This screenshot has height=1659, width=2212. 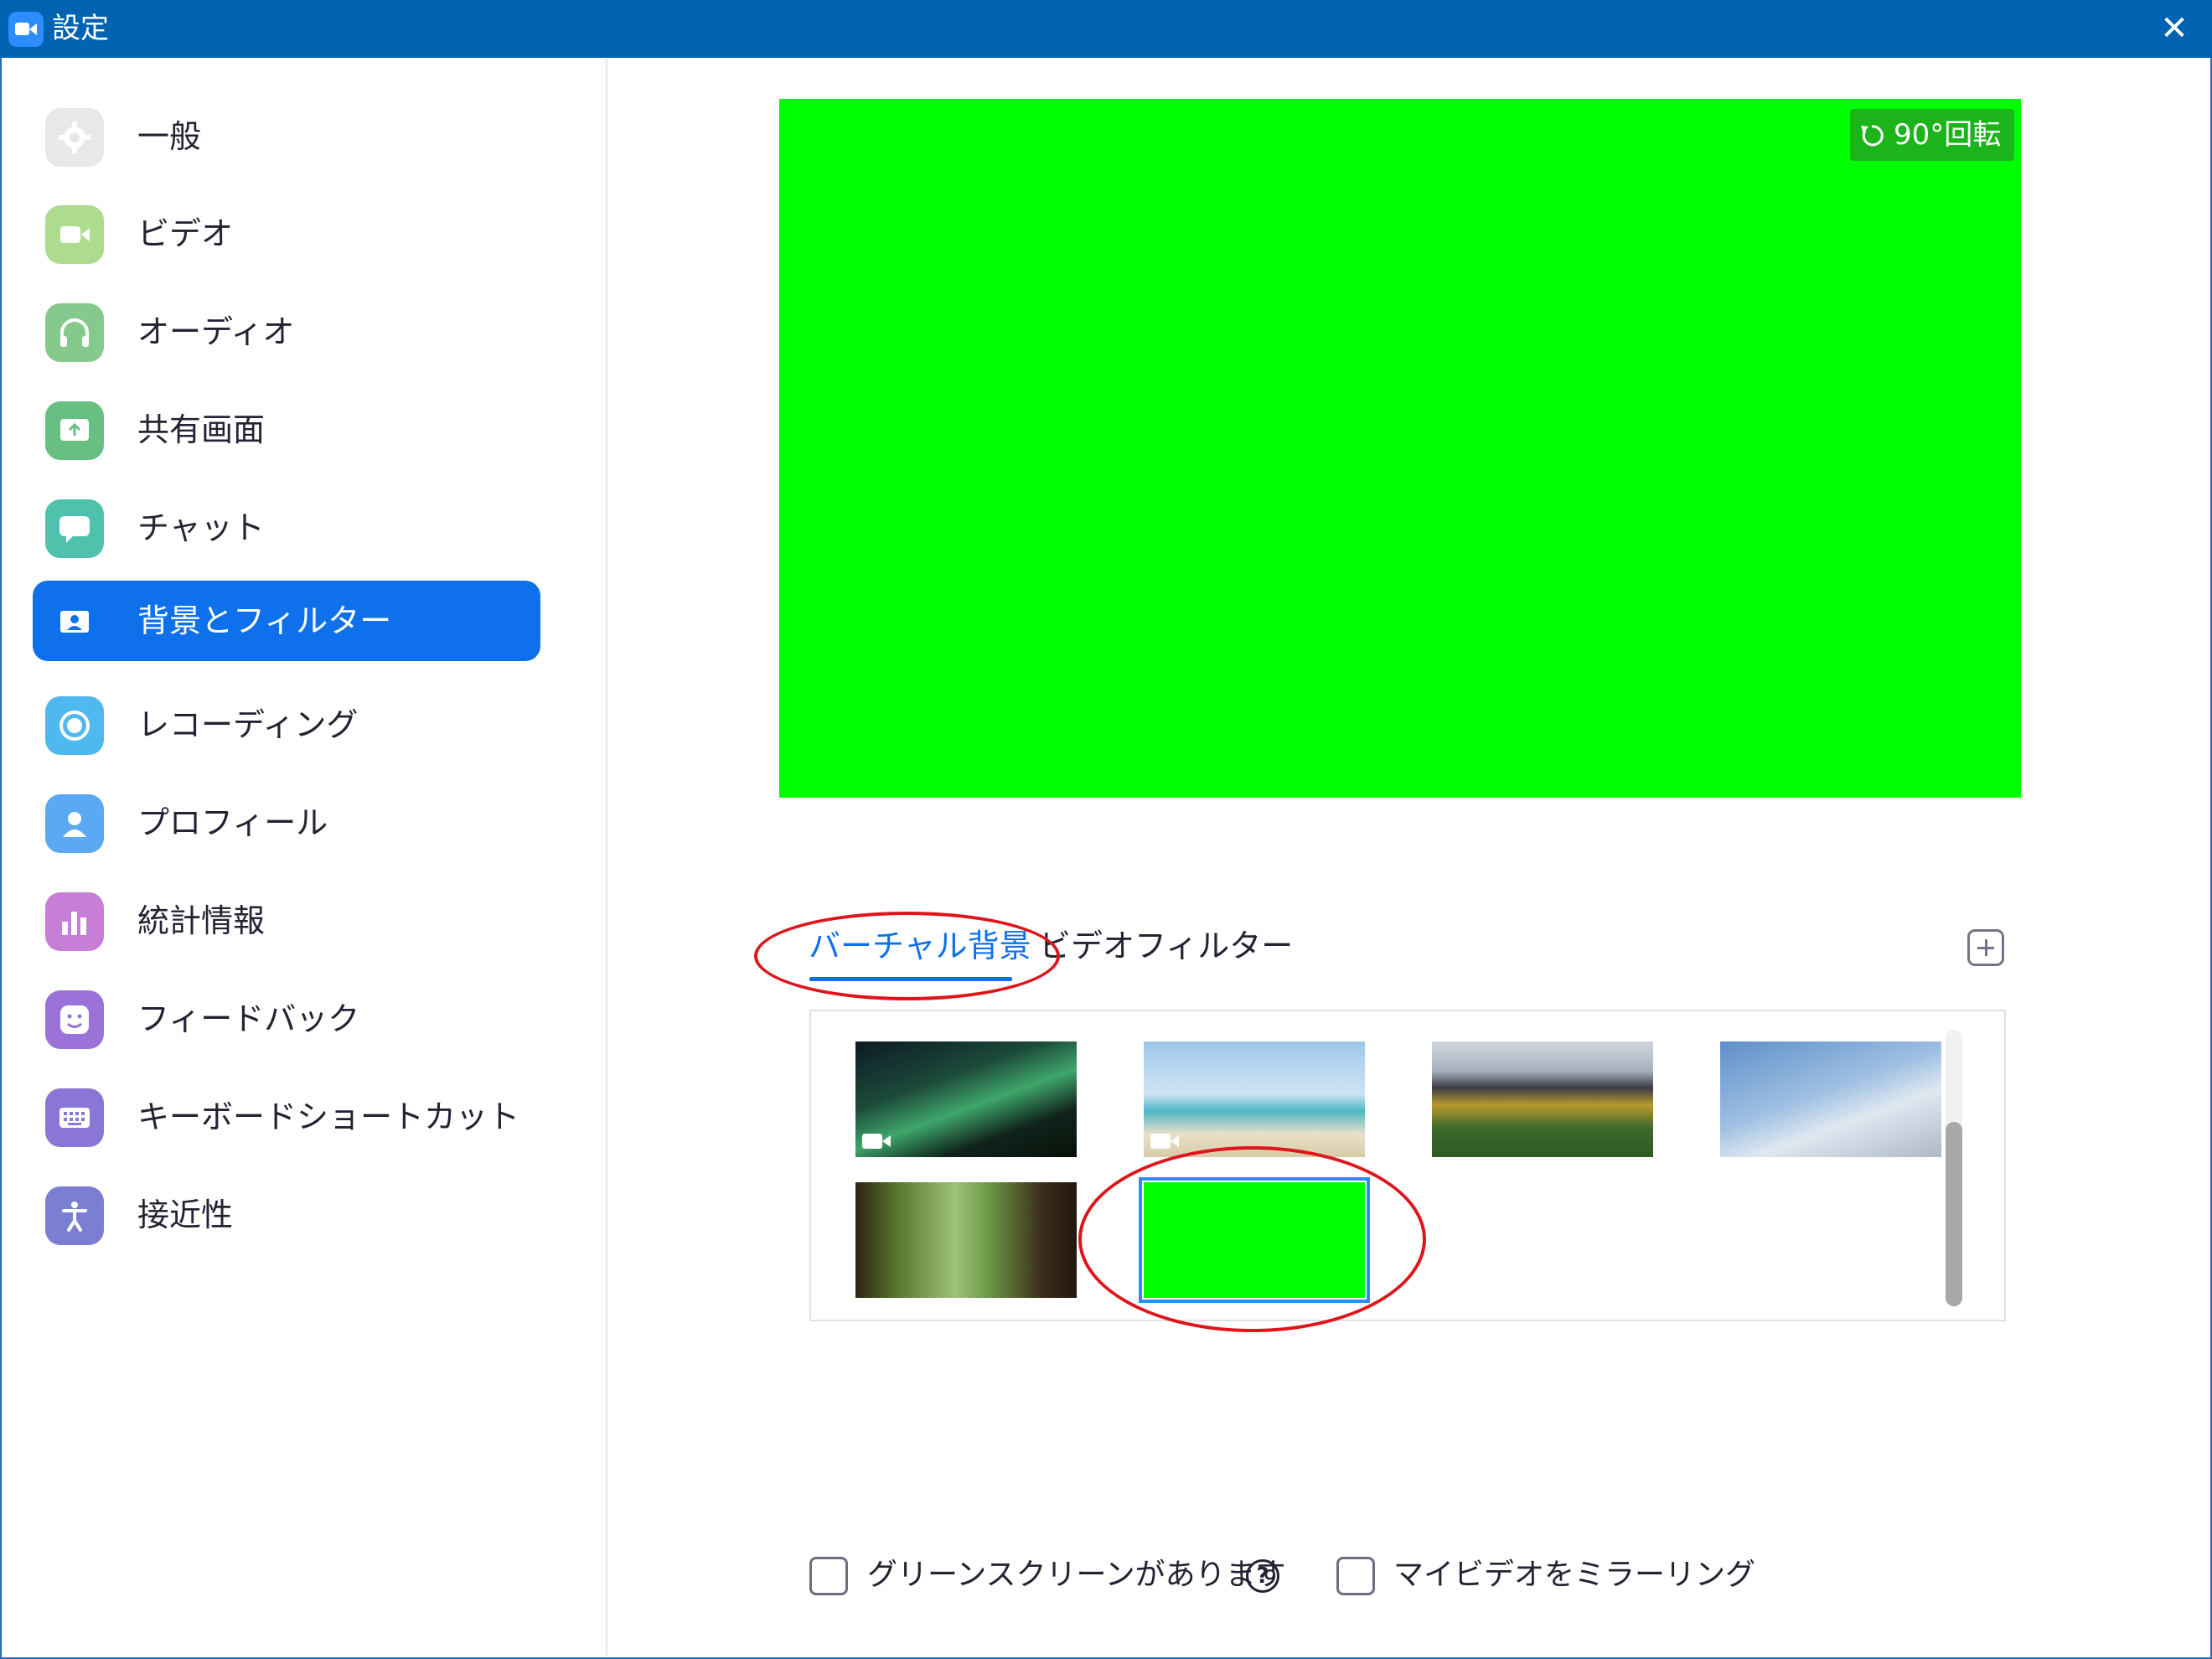 I want to click on sidebar-item-accessibility: 接近性, so click(x=286, y=1215).